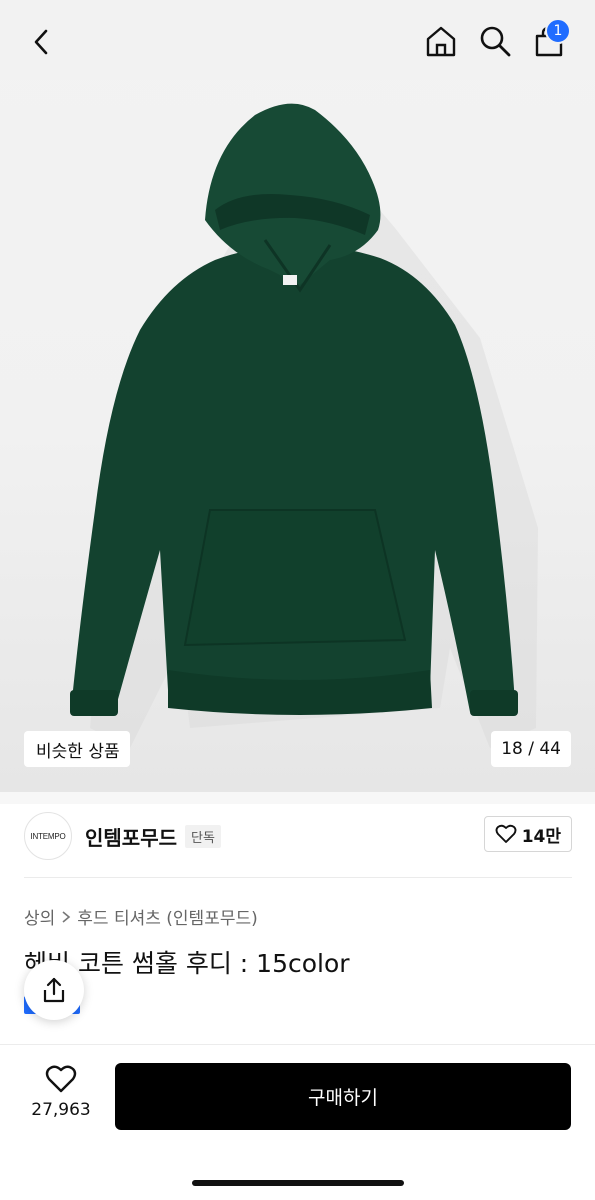 This screenshot has width=595, height=1200. What do you see at coordinates (61, 1097) in the screenshot?
I see `wishlist-button: 27,963` at bounding box center [61, 1097].